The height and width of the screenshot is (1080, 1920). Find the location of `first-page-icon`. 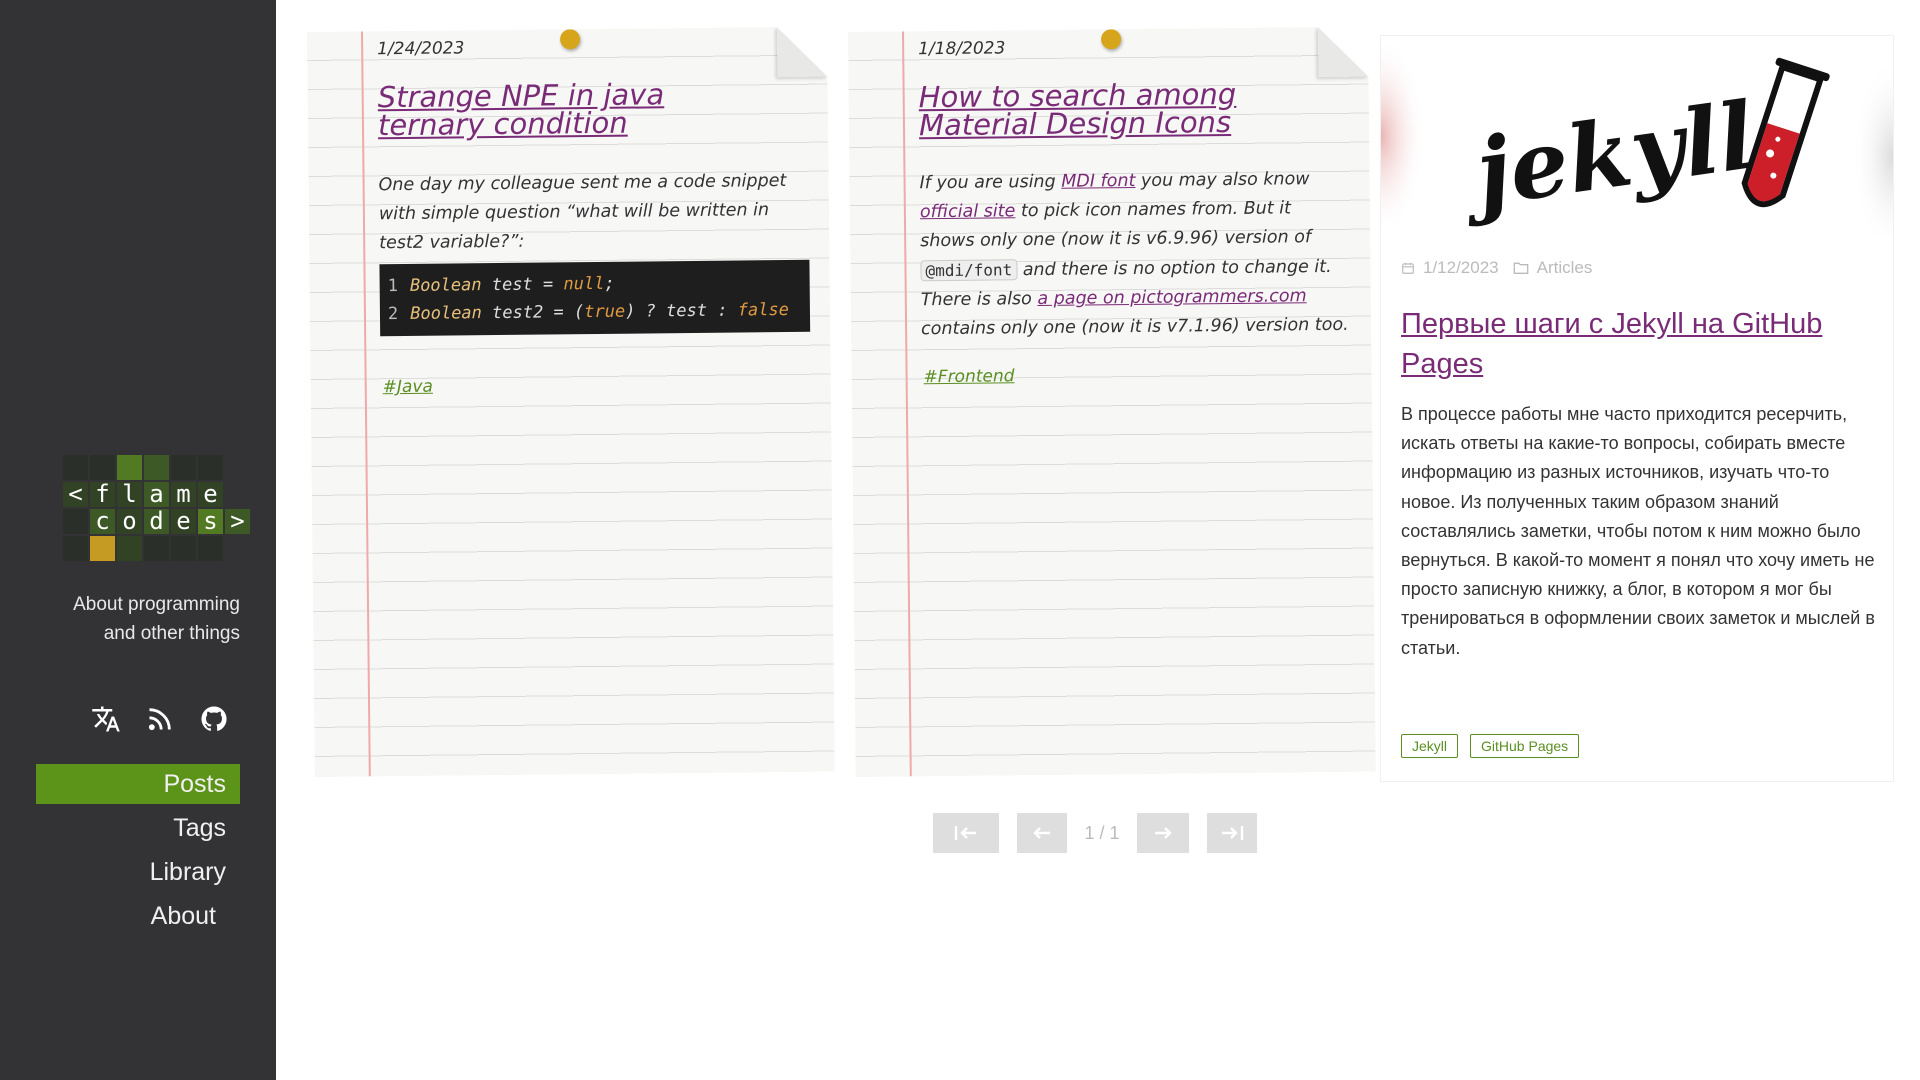

first-page-icon is located at coordinates (965, 833).